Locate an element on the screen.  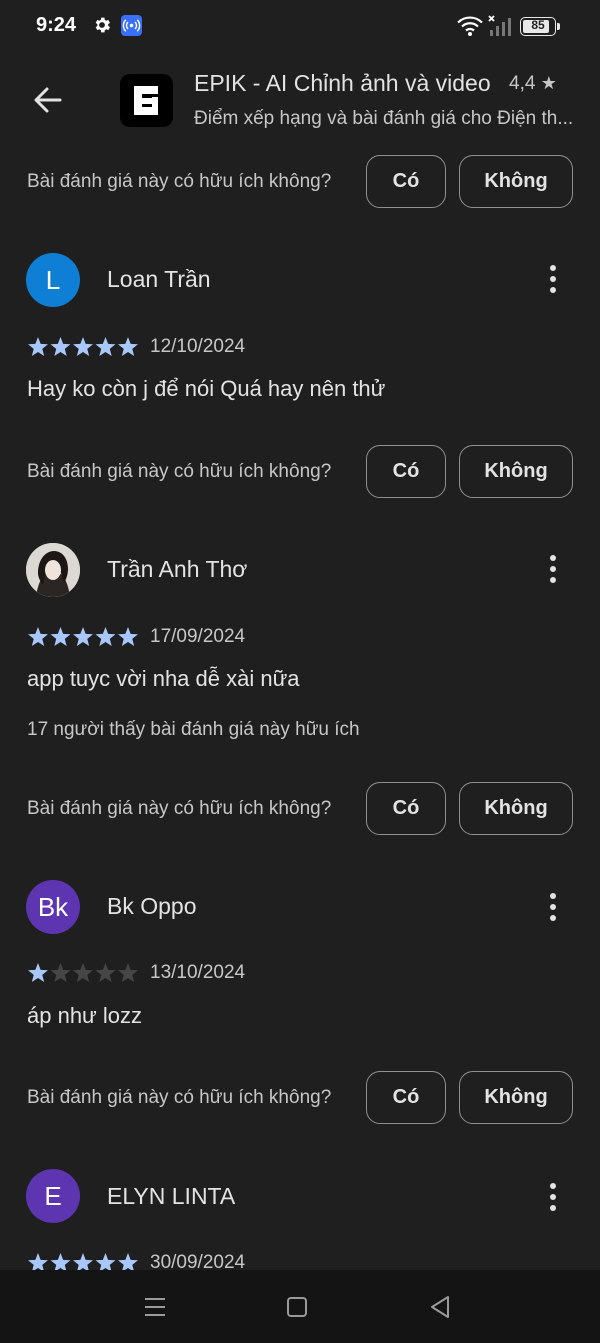
review-text: Hay ko còn j để nói Quá hay nên thử is located at coordinates (206, 388).